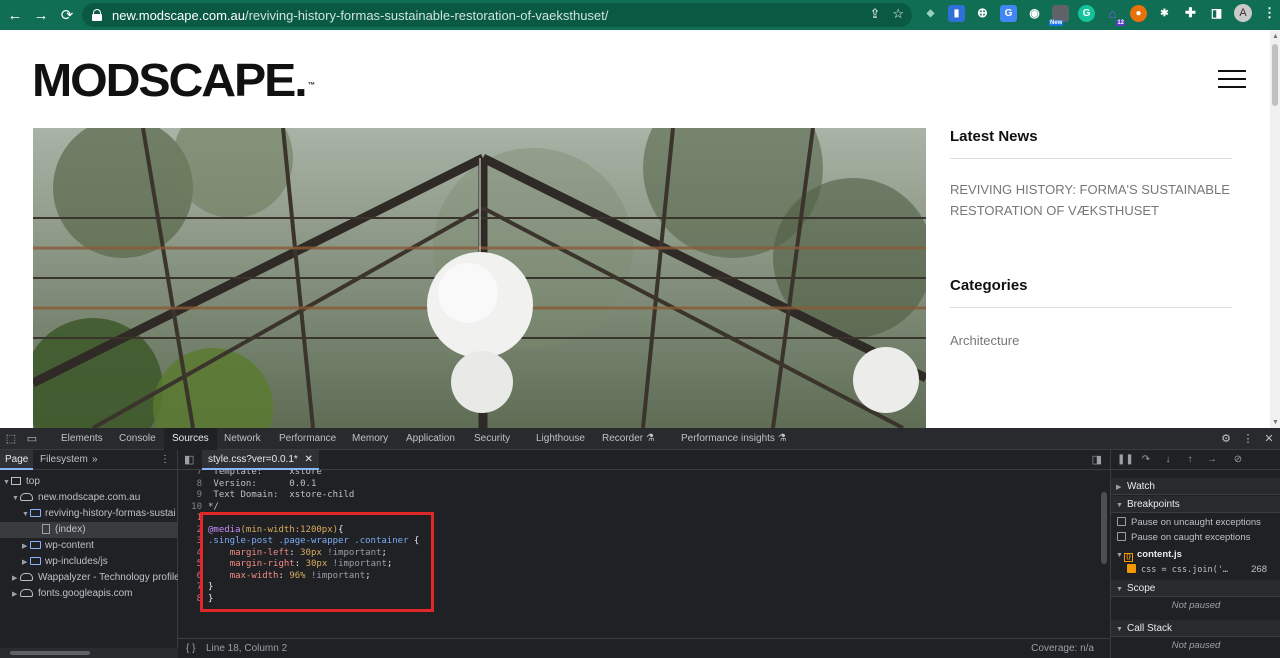 The width and height of the screenshot is (1280, 658). Describe the element at coordinates (492, 439) in the screenshot. I see `tab-security: Security` at that location.